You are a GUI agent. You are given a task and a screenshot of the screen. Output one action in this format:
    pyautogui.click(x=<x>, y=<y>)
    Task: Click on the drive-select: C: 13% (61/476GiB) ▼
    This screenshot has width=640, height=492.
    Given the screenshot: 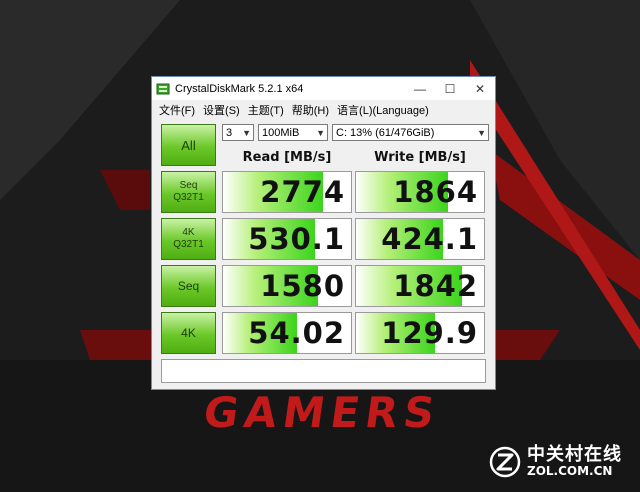 What is the action you would take?
    pyautogui.click(x=410, y=132)
    